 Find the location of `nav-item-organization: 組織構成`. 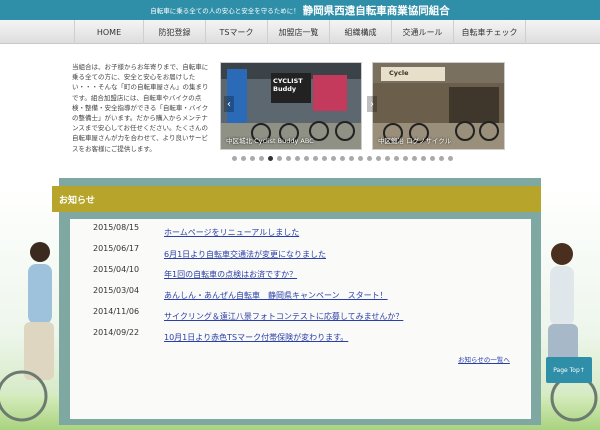

nav-item-organization: 組織構成 is located at coordinates (361, 32).